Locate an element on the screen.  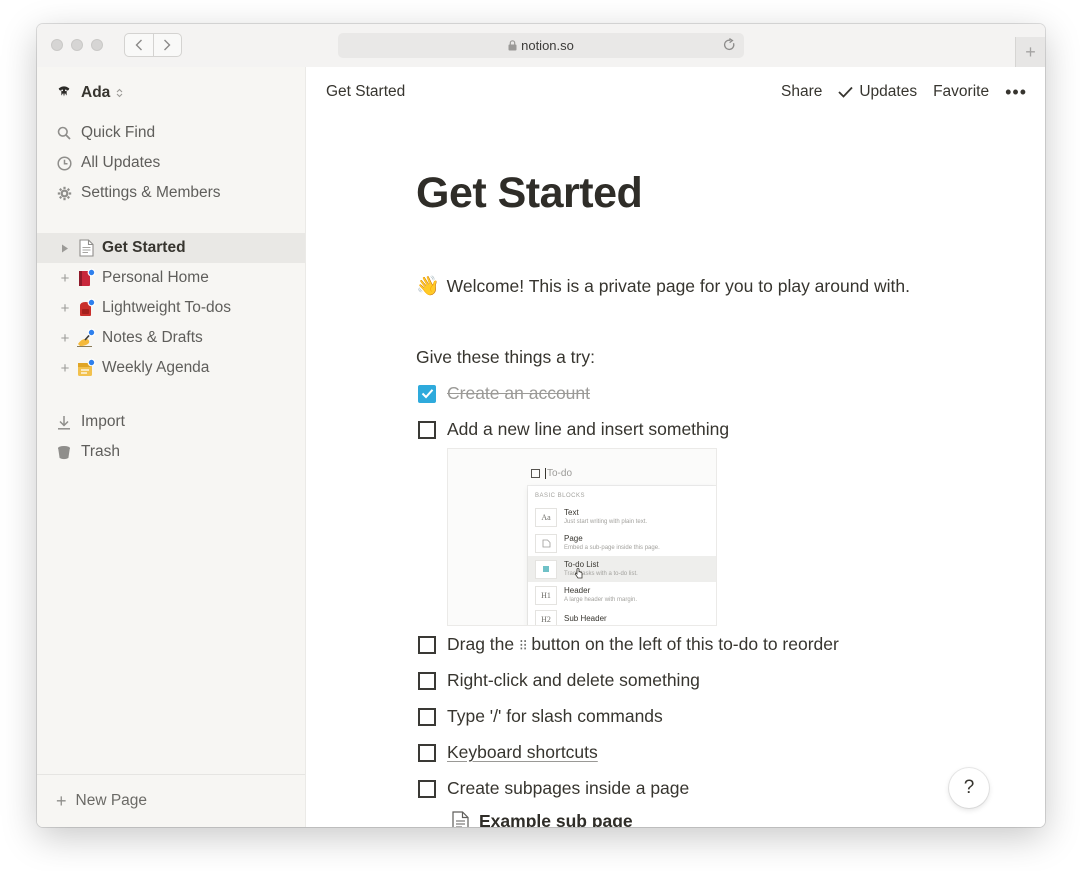
workspace-avatar-icon is located at coordinates (64, 93).